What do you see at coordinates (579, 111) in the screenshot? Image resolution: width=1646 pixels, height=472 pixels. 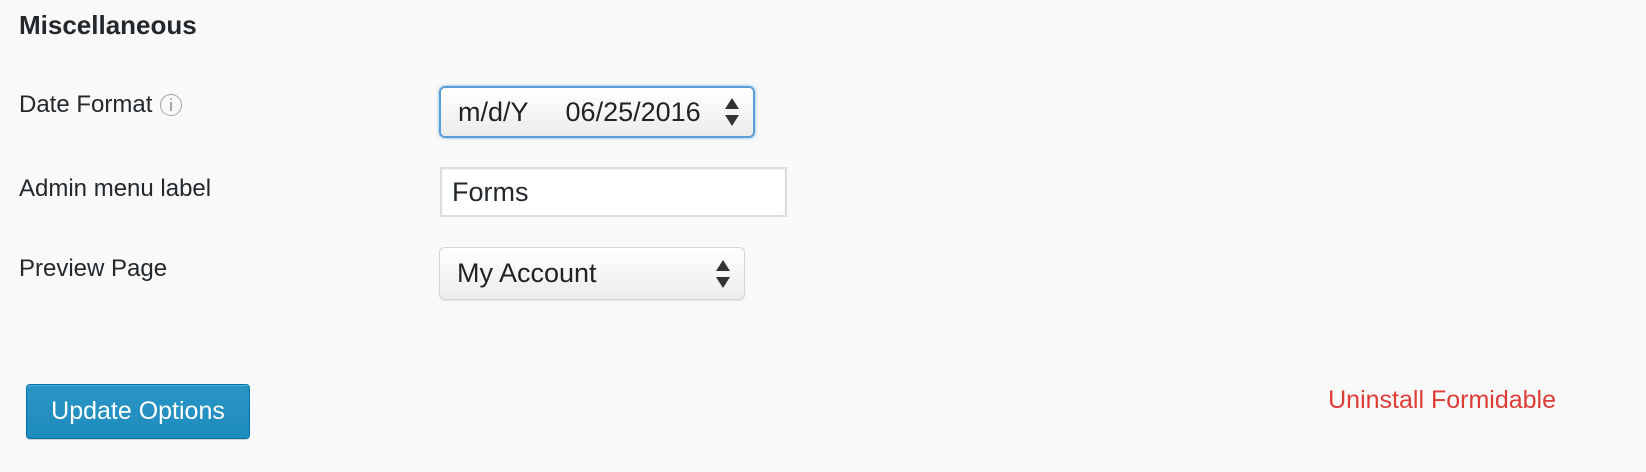 I see `date-format-selected-value: m/d/Y 06/25/2016` at bounding box center [579, 111].